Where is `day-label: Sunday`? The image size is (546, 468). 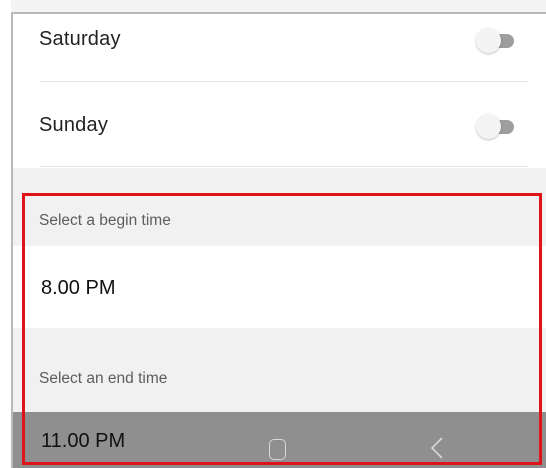
day-label: Sunday is located at coordinates (74, 125).